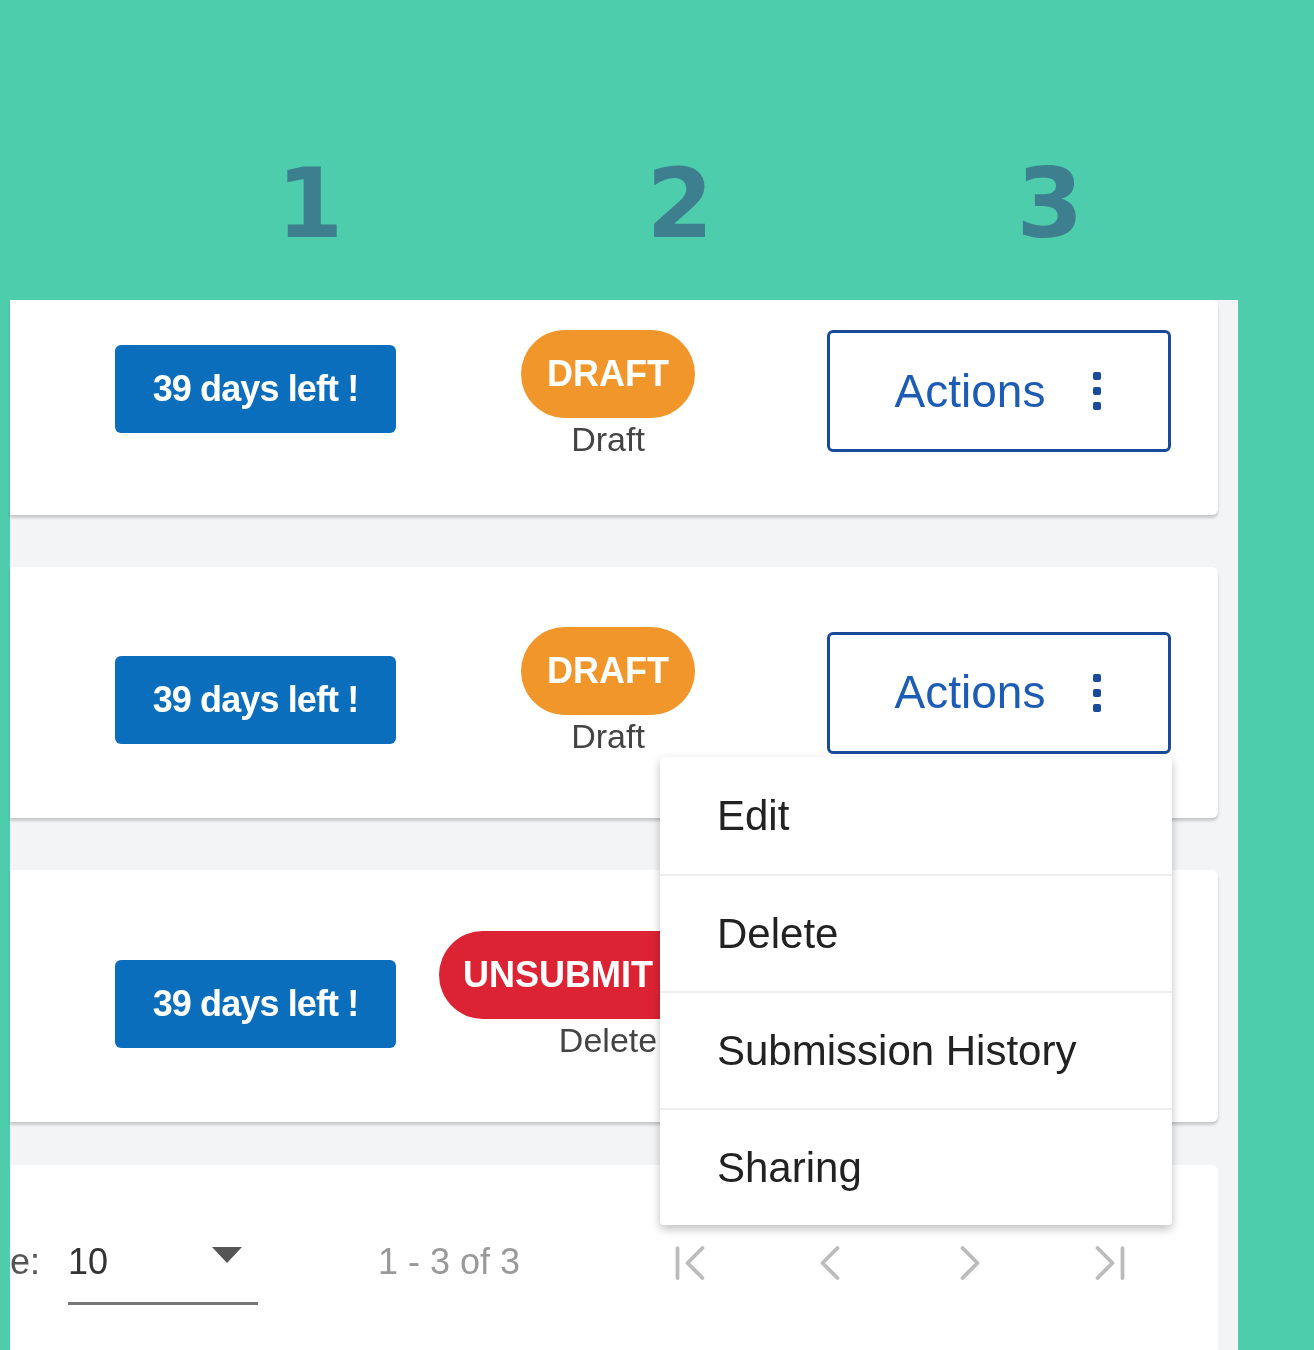 The image size is (1314, 1350). Describe the element at coordinates (163, 1270) in the screenshot. I see `page-size-select: 10` at that location.